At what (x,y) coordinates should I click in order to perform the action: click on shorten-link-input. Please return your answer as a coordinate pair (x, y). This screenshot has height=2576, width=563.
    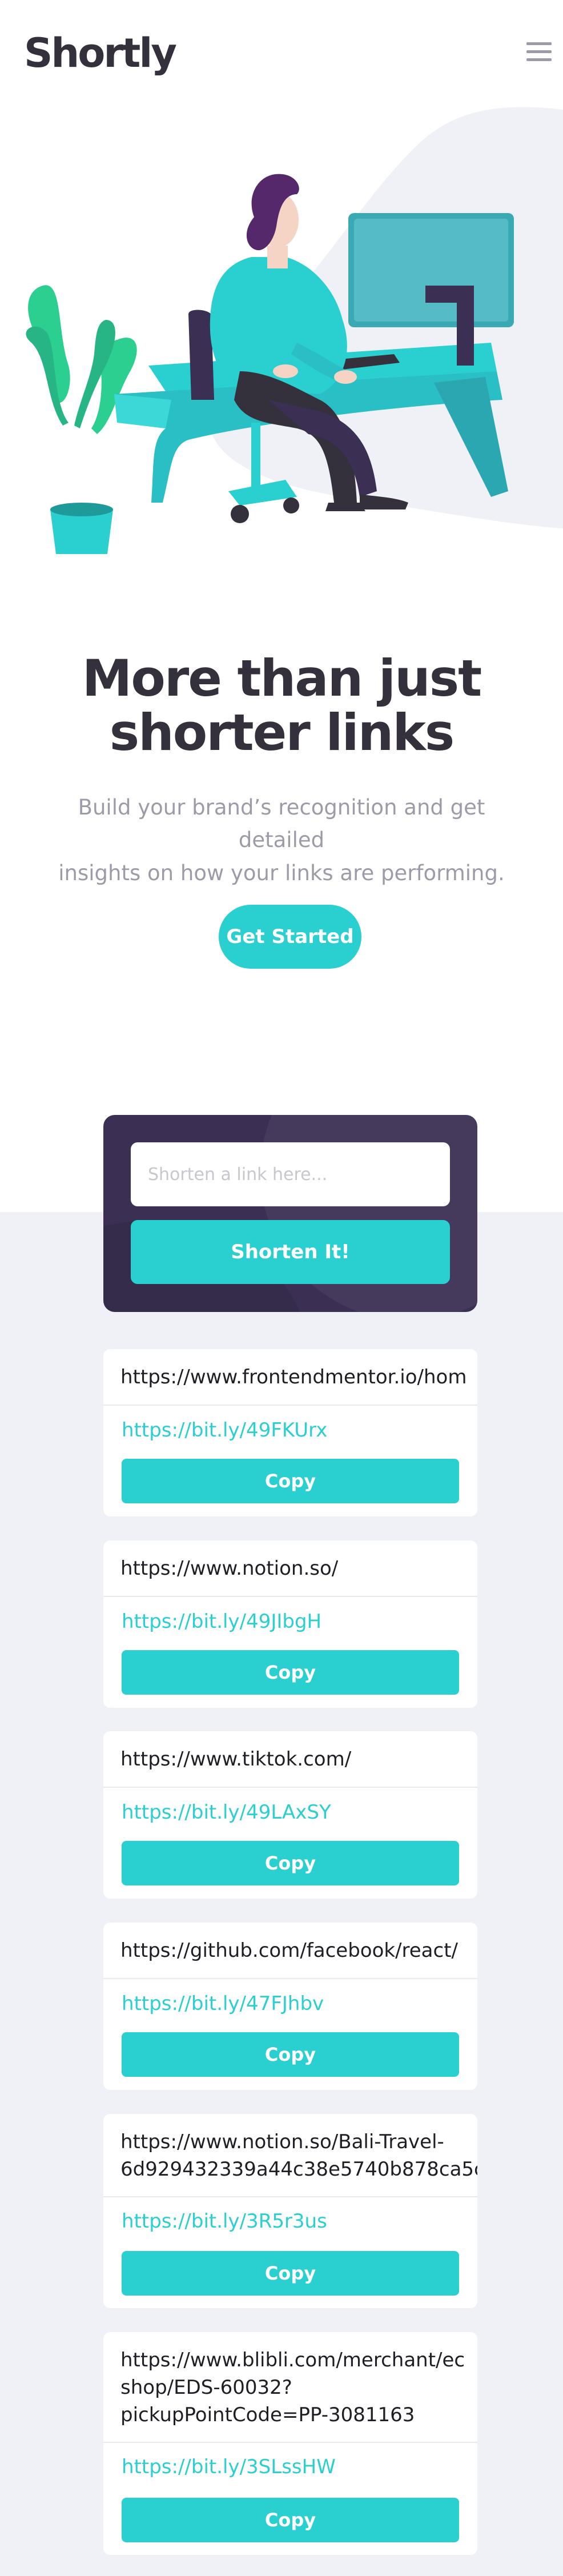
    Looking at the image, I should click on (290, 1174).